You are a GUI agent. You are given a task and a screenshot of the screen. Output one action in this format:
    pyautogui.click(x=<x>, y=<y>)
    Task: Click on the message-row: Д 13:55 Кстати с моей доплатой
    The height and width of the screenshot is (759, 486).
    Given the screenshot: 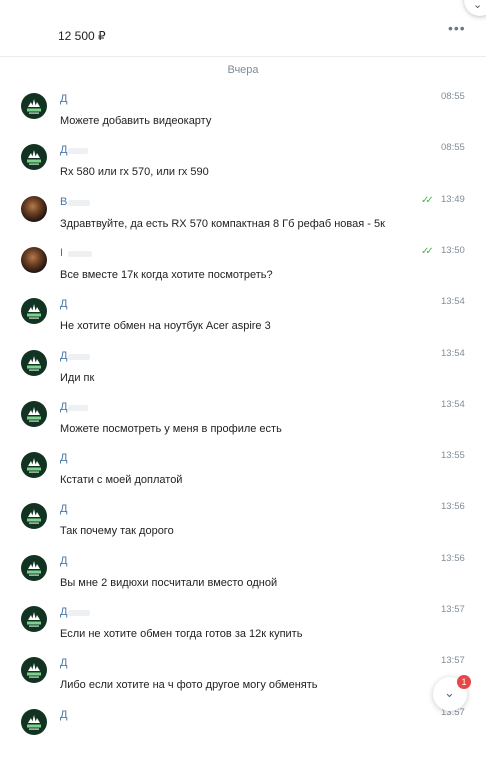 What is the action you would take?
    pyautogui.click(x=243, y=476)
    